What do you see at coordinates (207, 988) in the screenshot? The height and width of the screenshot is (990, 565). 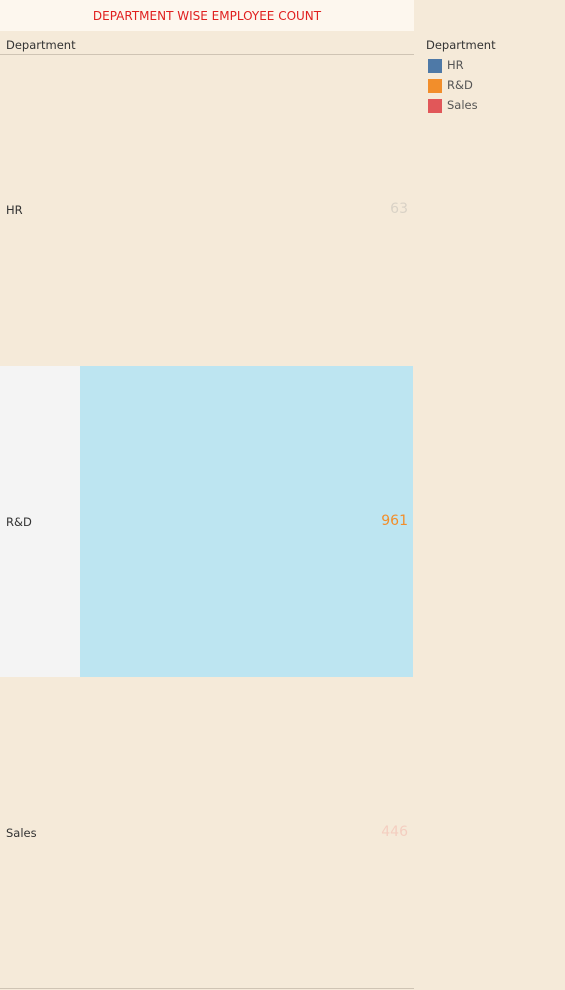 I see `bottom-divider` at bounding box center [207, 988].